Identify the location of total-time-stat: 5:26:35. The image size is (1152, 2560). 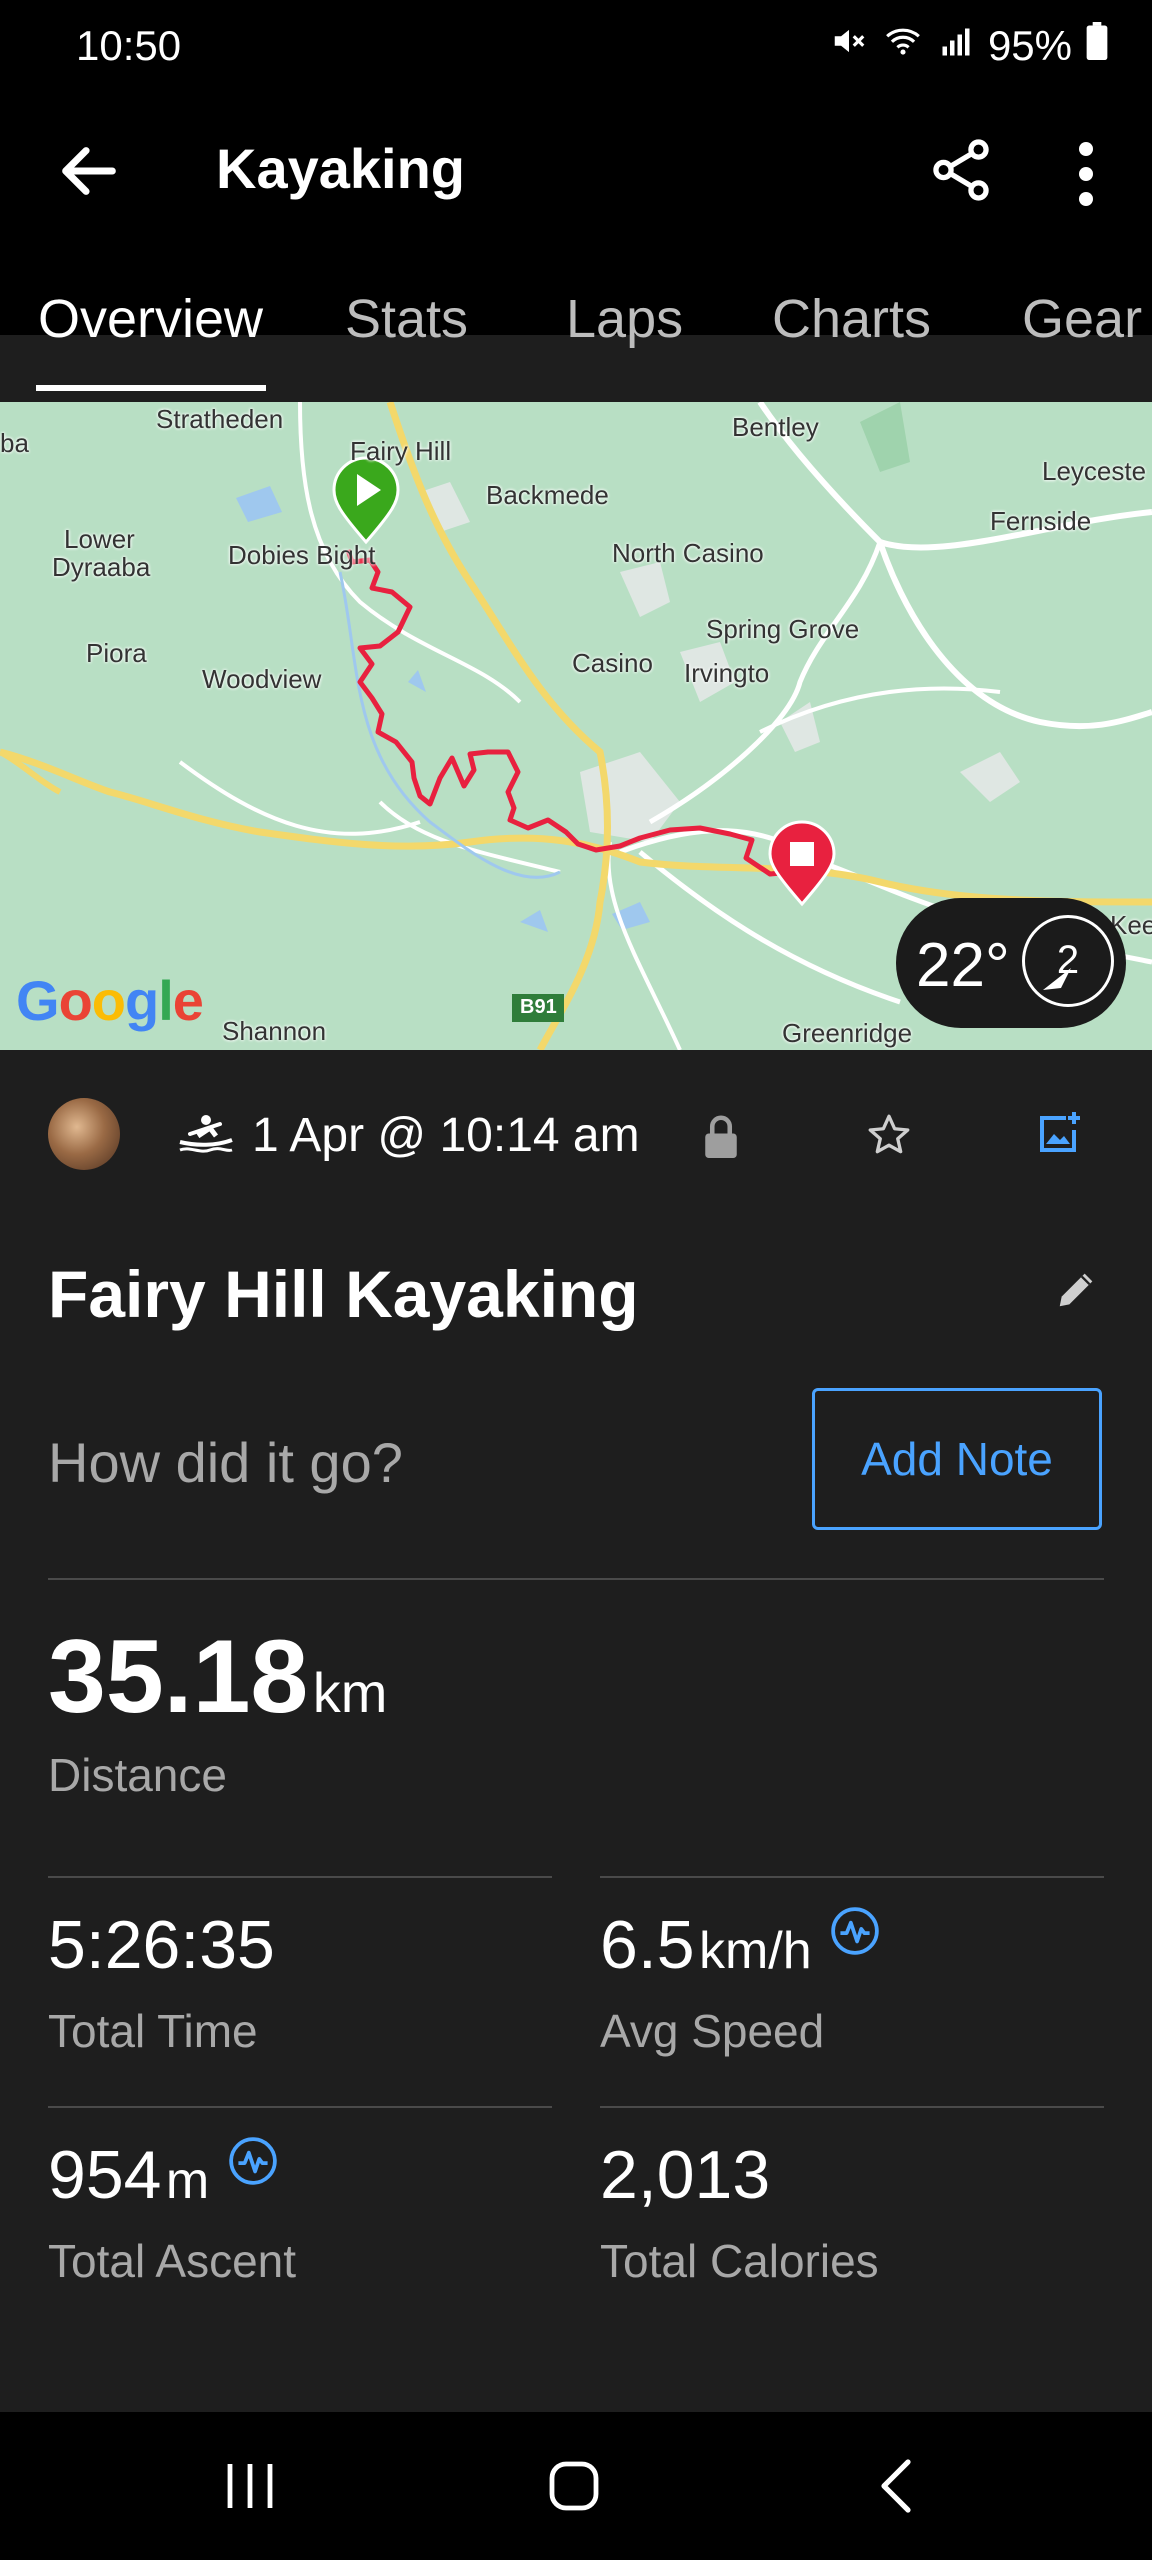
(161, 1945).